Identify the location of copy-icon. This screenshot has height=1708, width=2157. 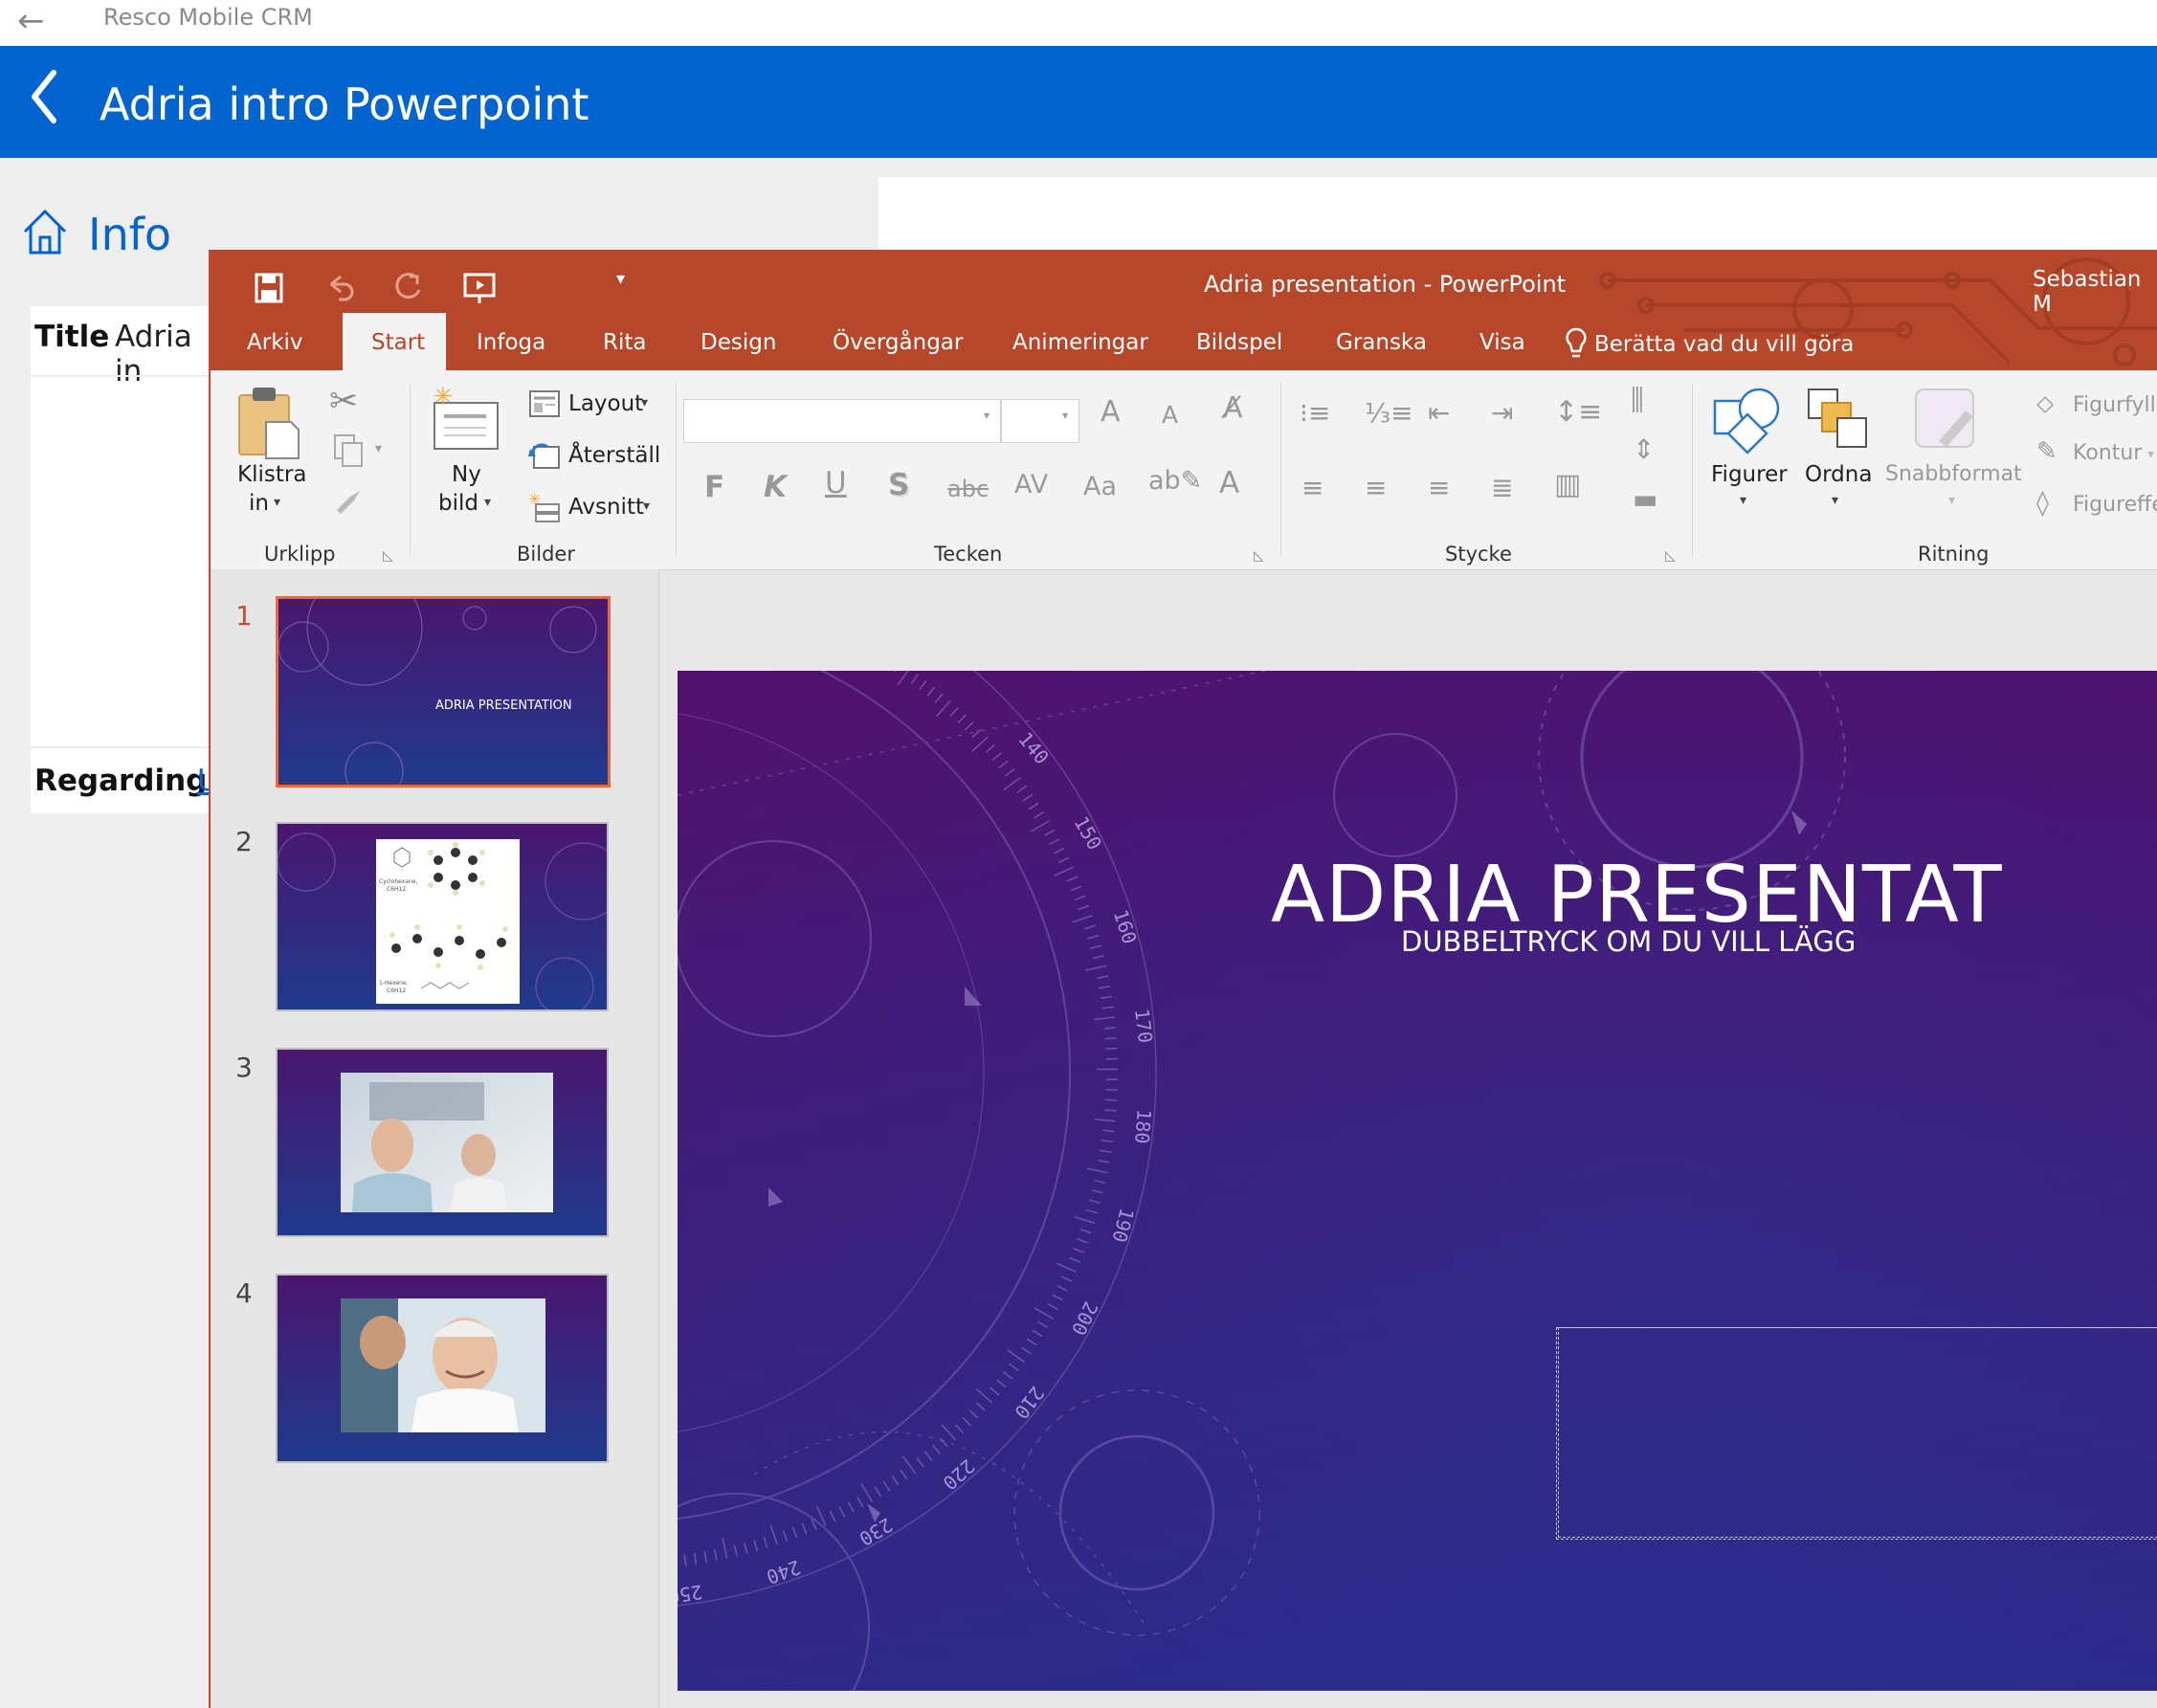
(348, 451).